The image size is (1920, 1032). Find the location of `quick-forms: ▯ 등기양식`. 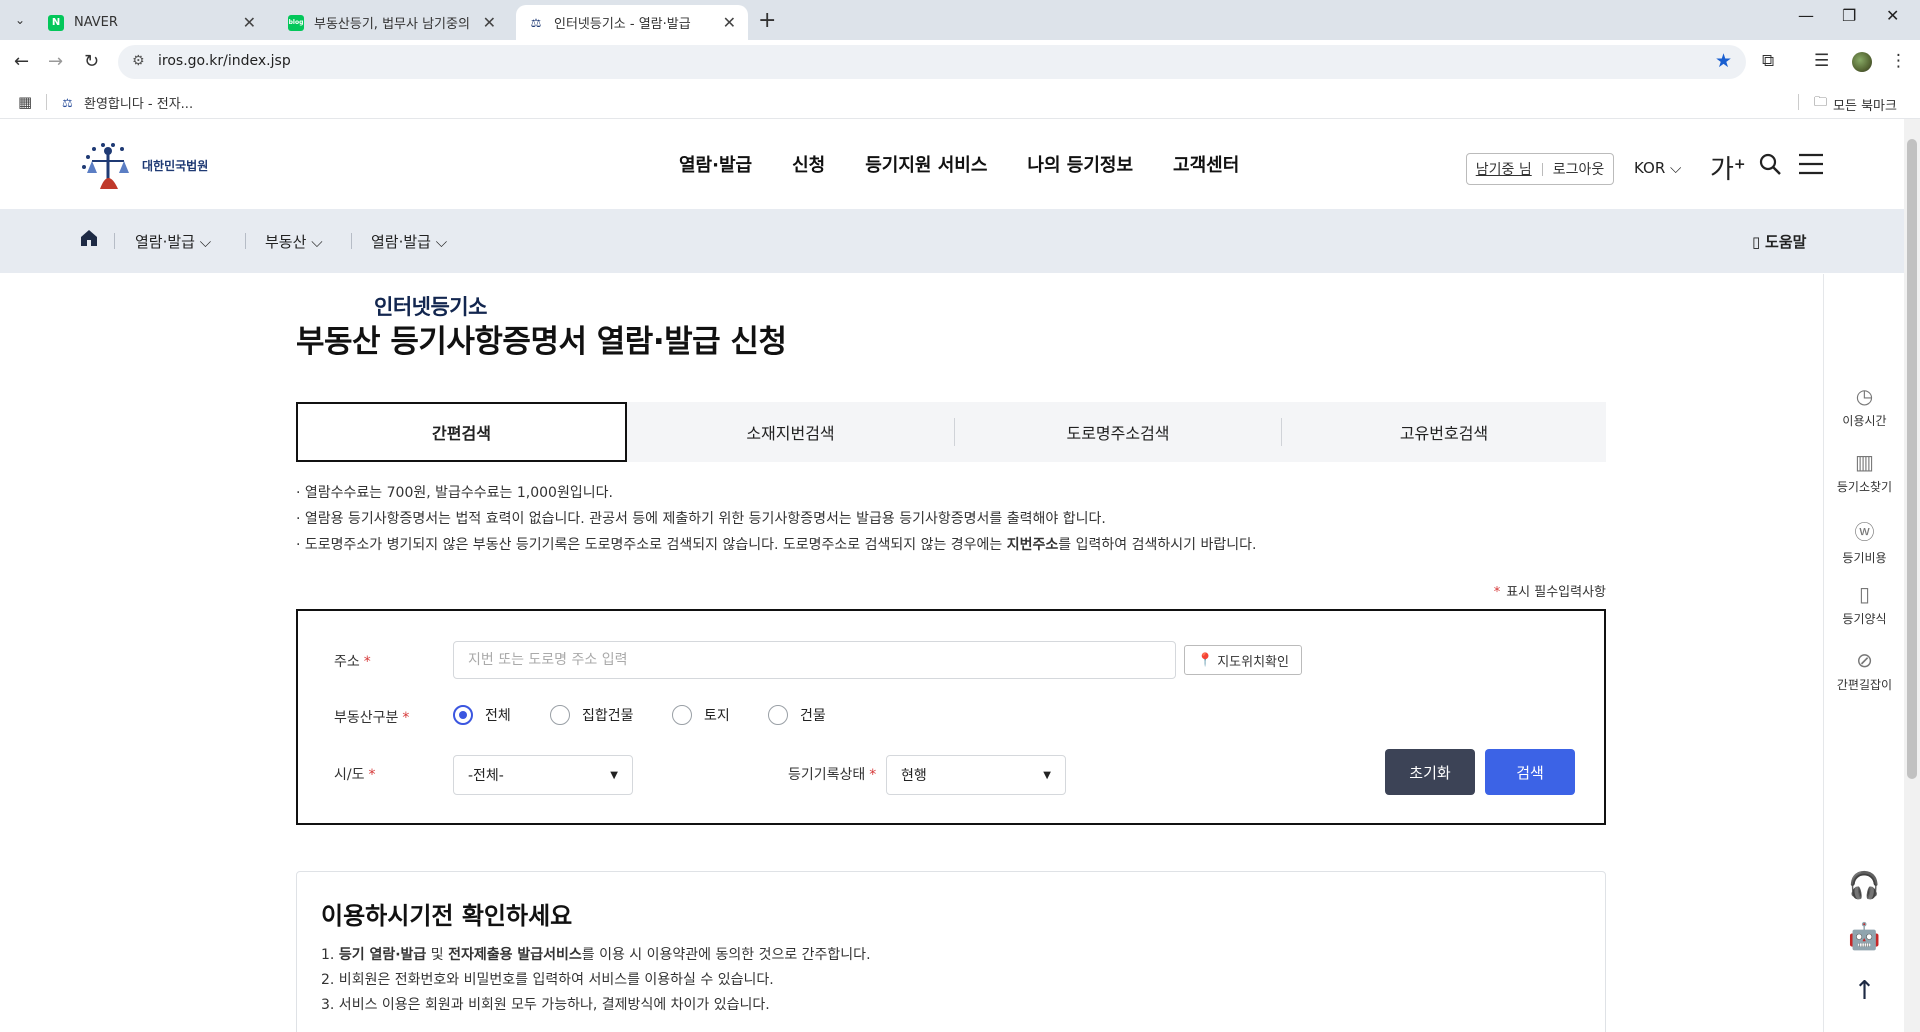

quick-forms: ▯ 등기양식 is located at coordinates (1864, 604).